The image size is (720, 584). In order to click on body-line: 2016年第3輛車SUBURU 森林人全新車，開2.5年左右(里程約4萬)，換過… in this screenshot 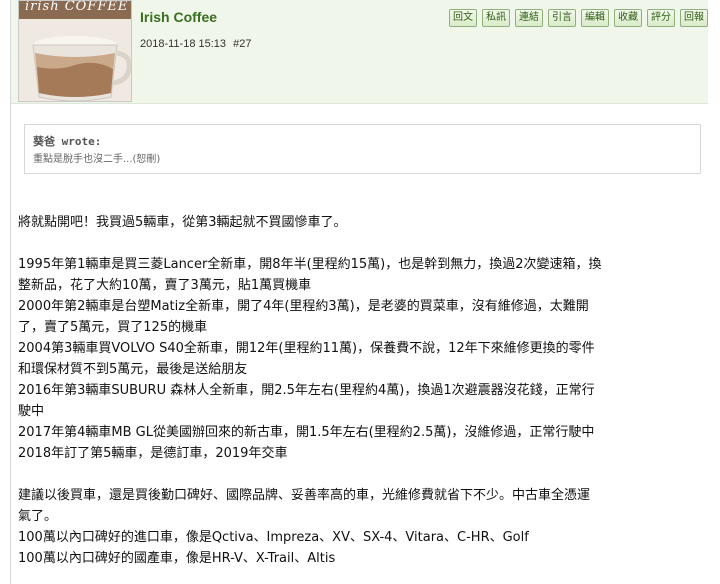, I will do `click(306, 390)`.